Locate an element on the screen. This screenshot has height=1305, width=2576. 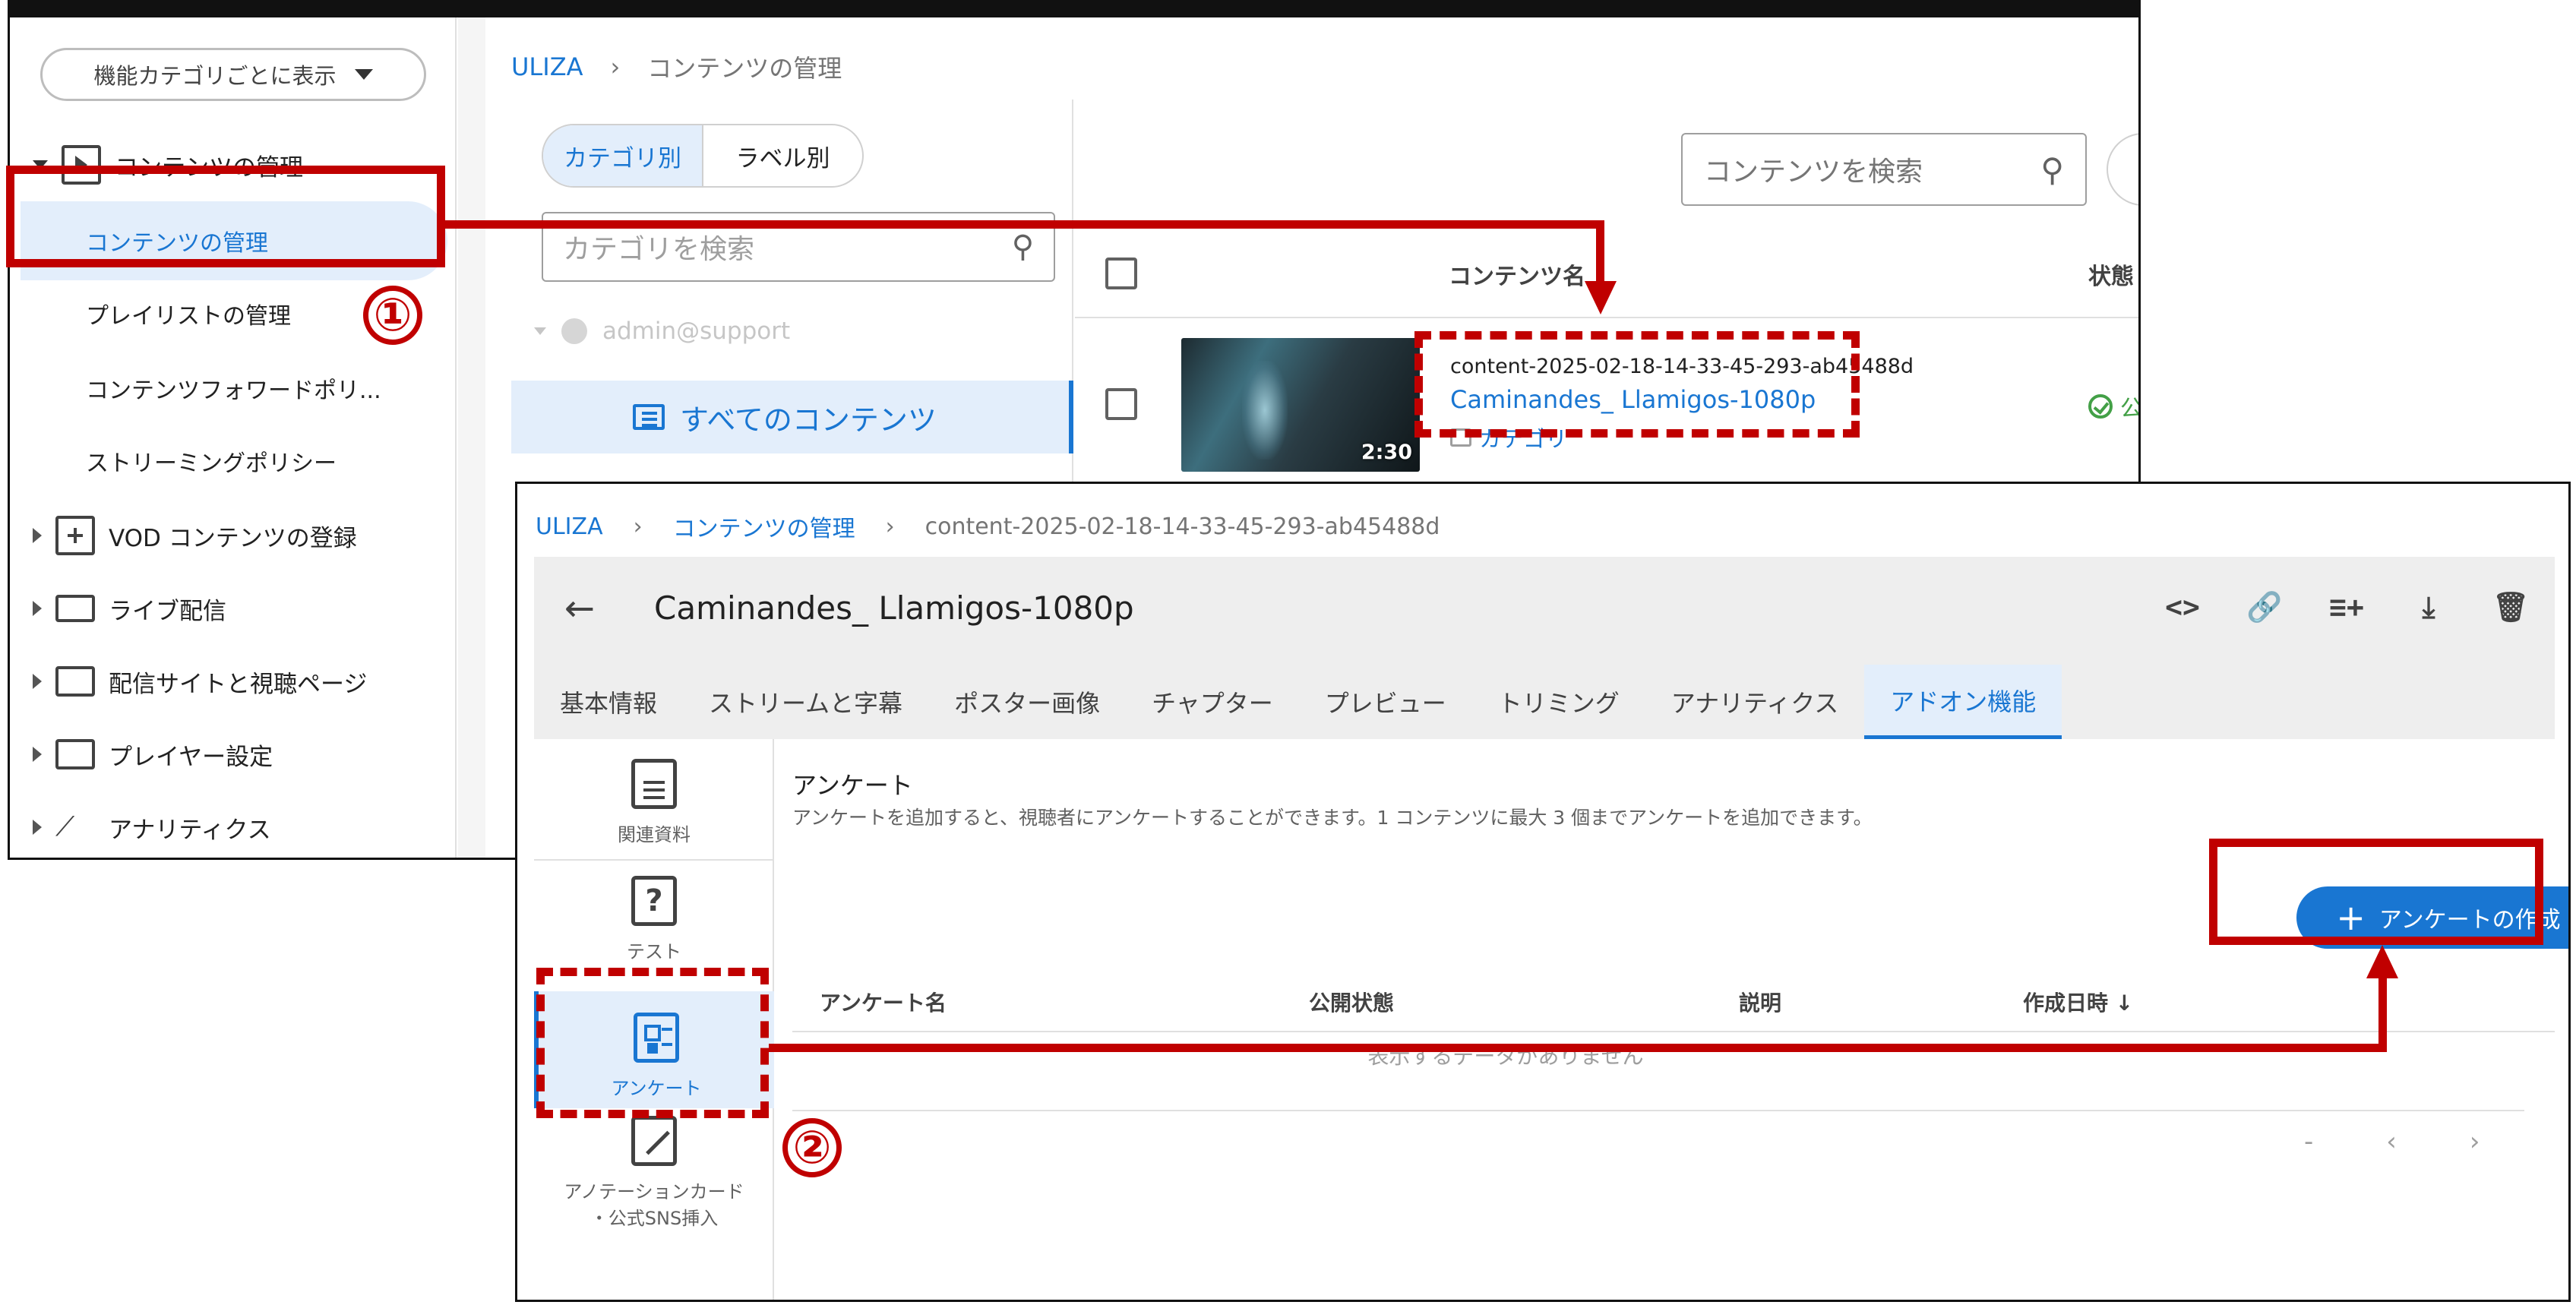
quiz-icon: ? is located at coordinates (654, 901).